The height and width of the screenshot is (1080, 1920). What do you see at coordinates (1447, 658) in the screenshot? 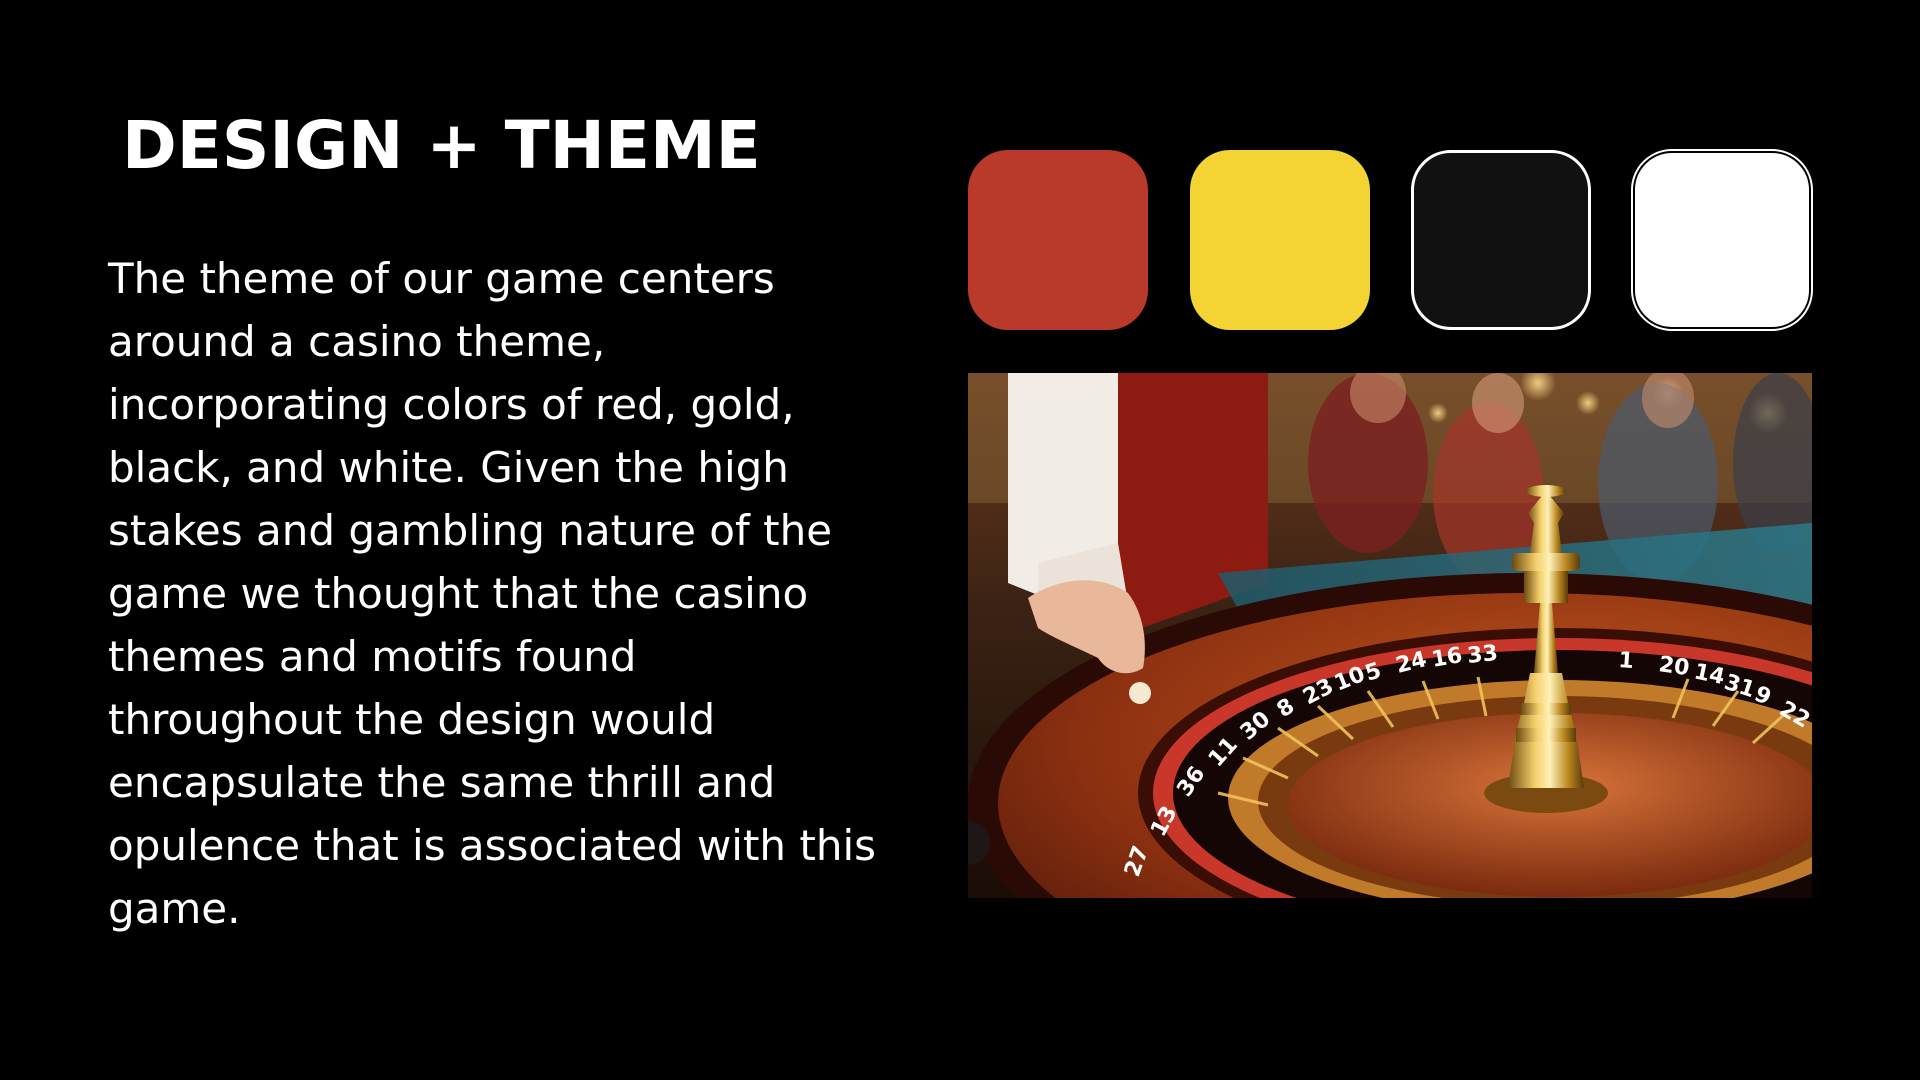
I see `wheel-number: 16` at bounding box center [1447, 658].